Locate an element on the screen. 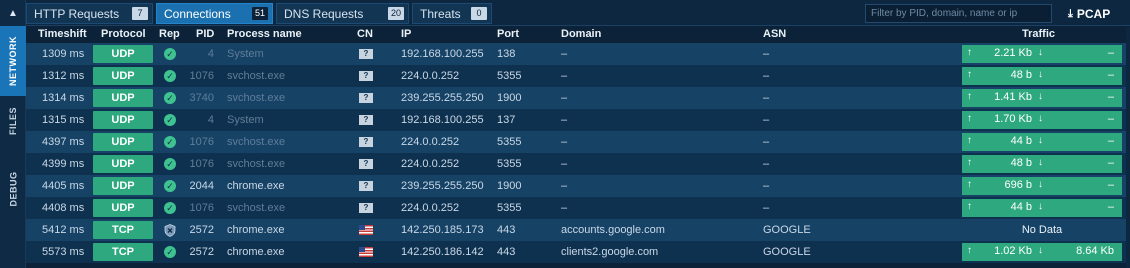  domain-cell: – is located at coordinates (564, 142).